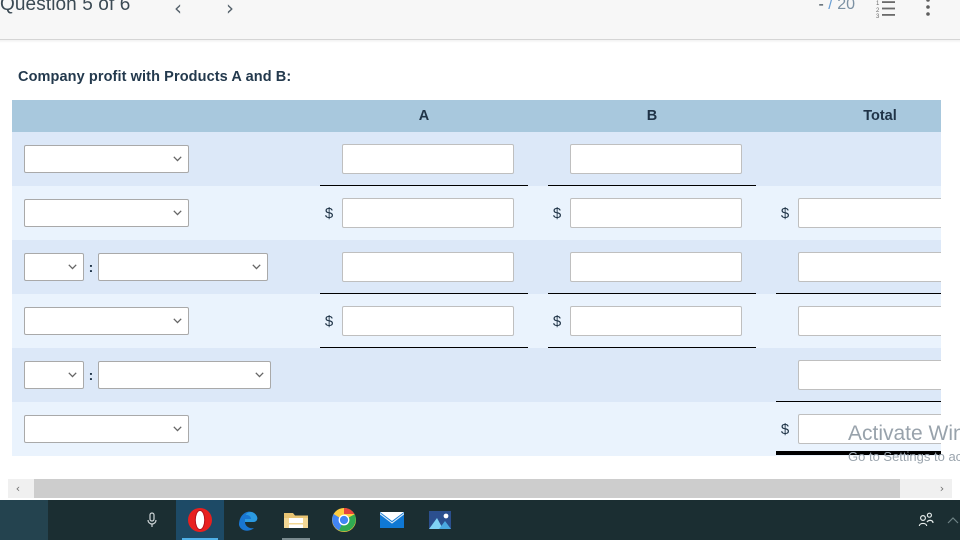  Describe the element at coordinates (440, 520) in the screenshot. I see `photos-icon` at that location.